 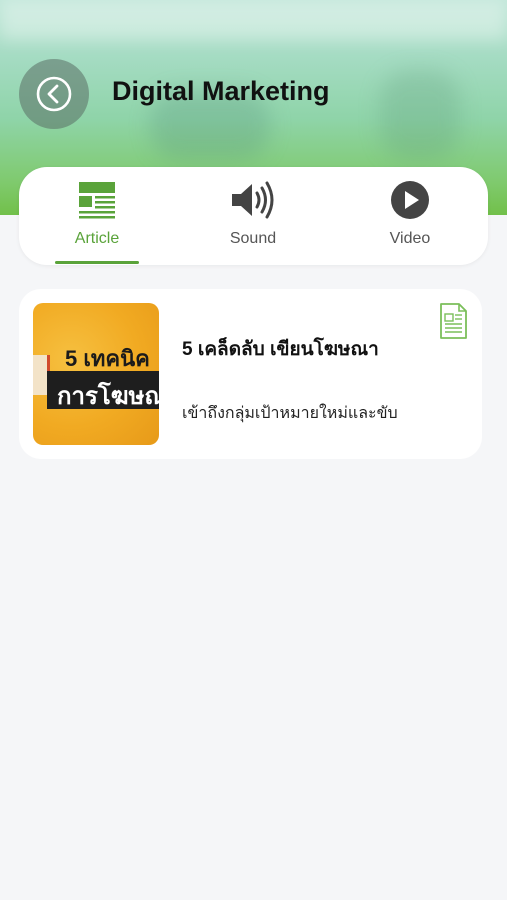 I want to click on tab-article: Article, so click(x=97, y=216).